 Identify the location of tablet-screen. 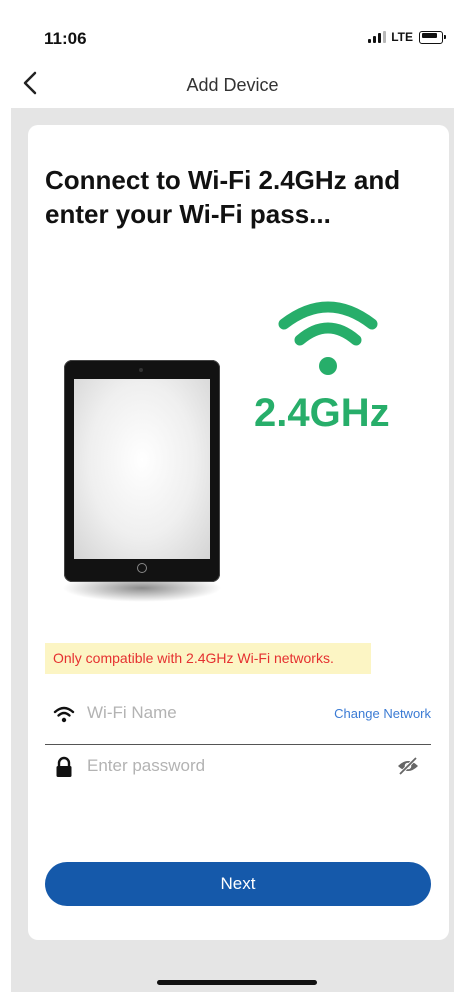
(142, 469).